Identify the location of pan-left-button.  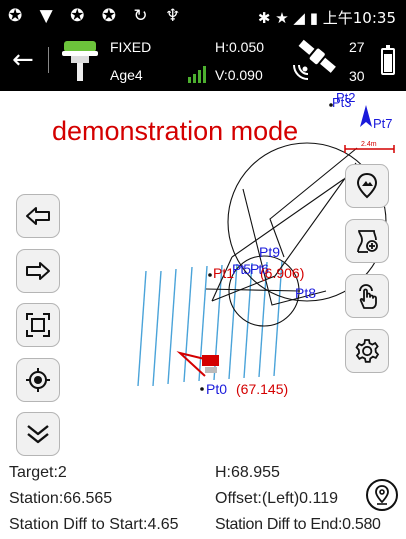
(38, 216).